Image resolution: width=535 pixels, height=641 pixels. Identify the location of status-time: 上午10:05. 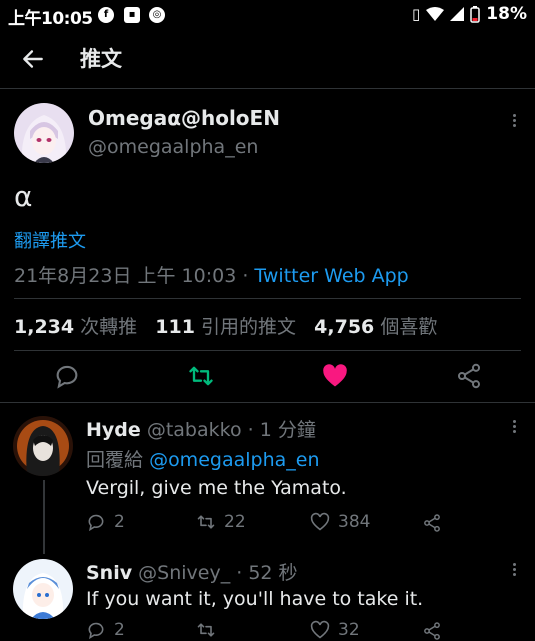
(50, 19).